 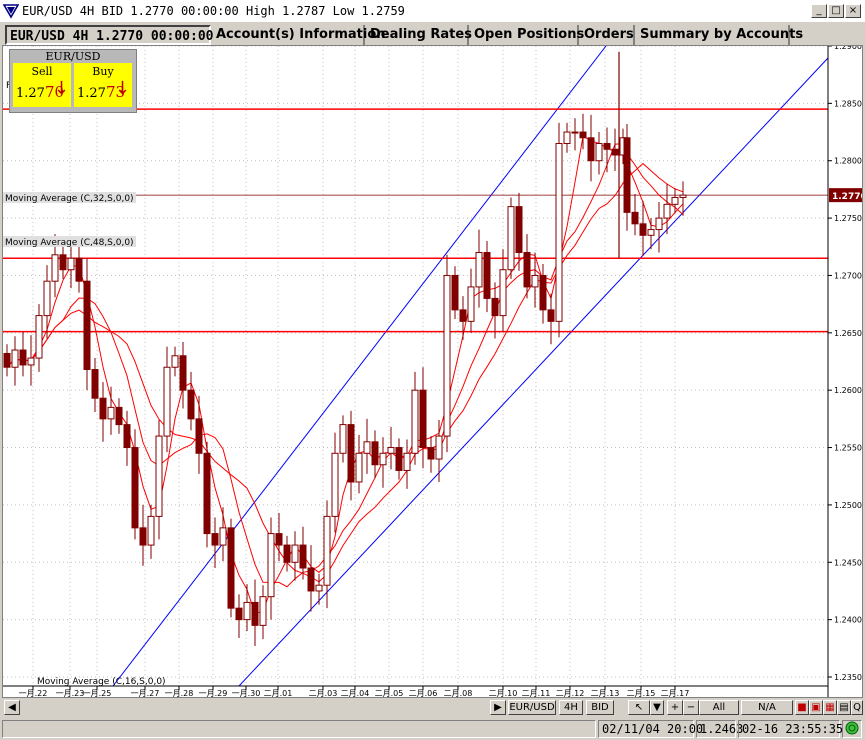 I want to click on status-clock: 02-16 23:55:35, so click(x=790, y=729).